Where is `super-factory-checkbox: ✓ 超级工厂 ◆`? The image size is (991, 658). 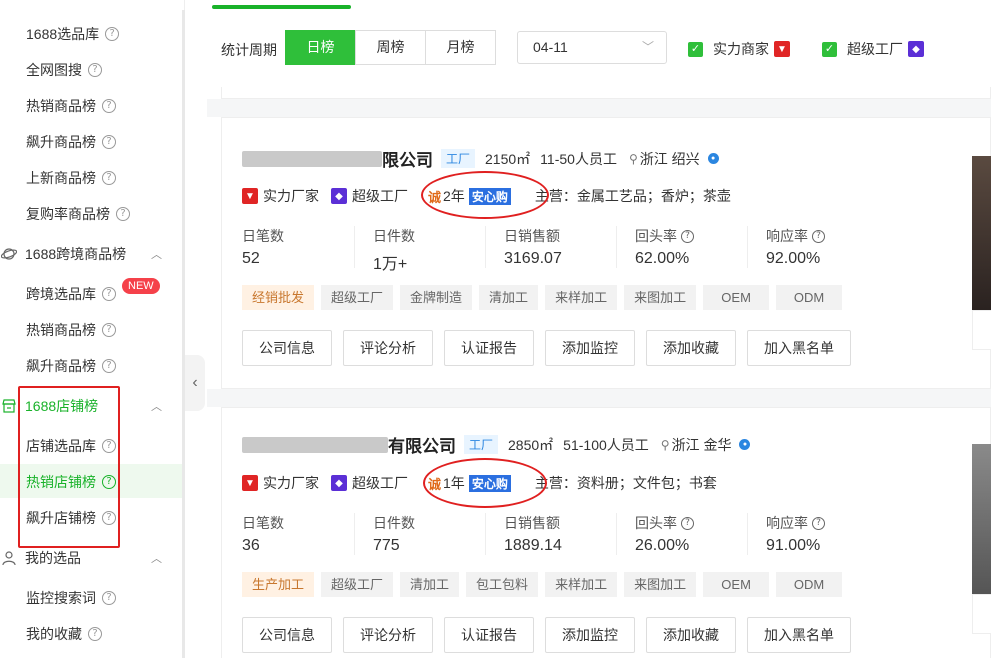 super-factory-checkbox: ✓ 超级工厂 ◆ is located at coordinates (873, 49).